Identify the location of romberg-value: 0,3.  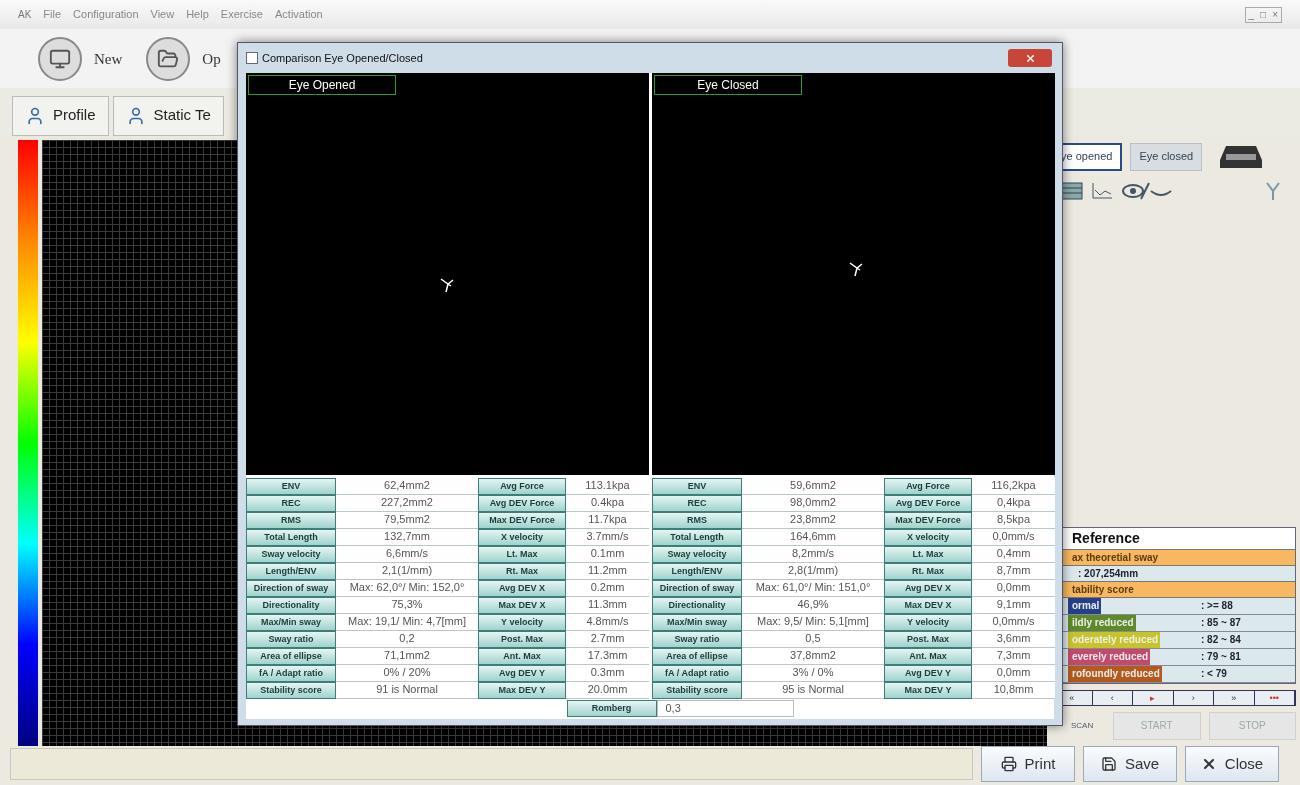
(725, 708).